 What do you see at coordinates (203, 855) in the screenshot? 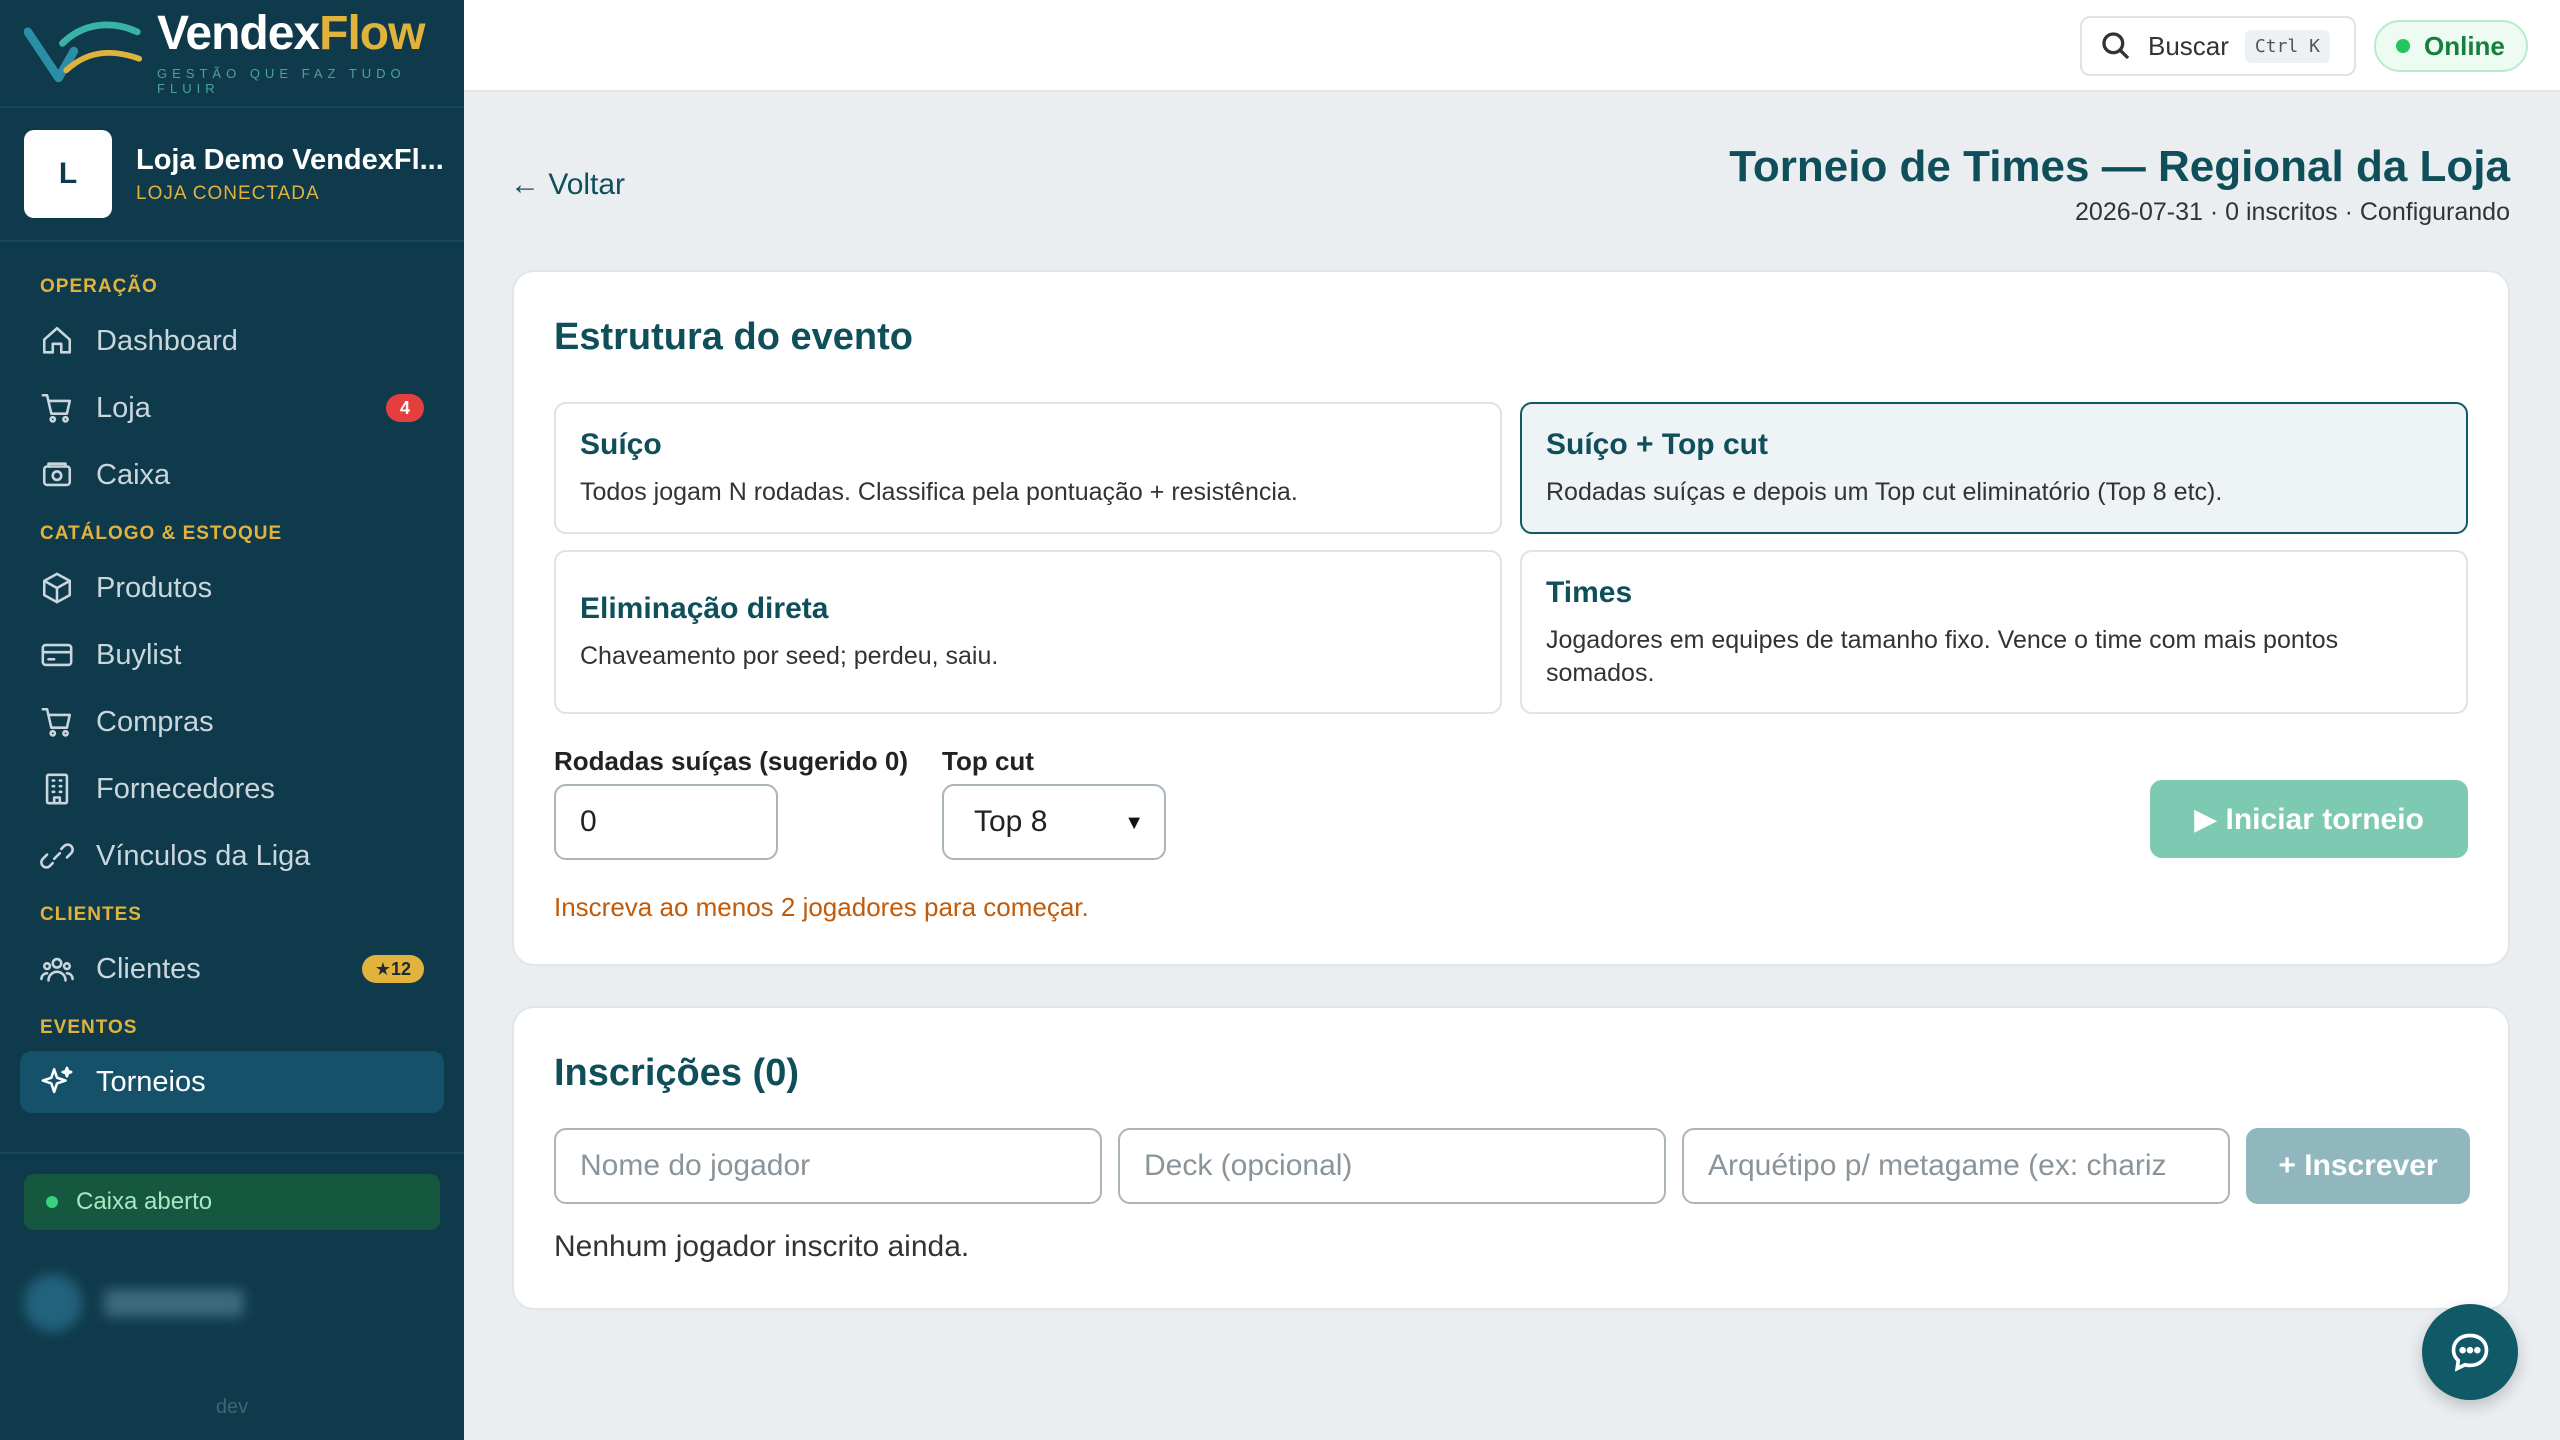
I see `sidebar-item-label: Vínculos da Liga` at bounding box center [203, 855].